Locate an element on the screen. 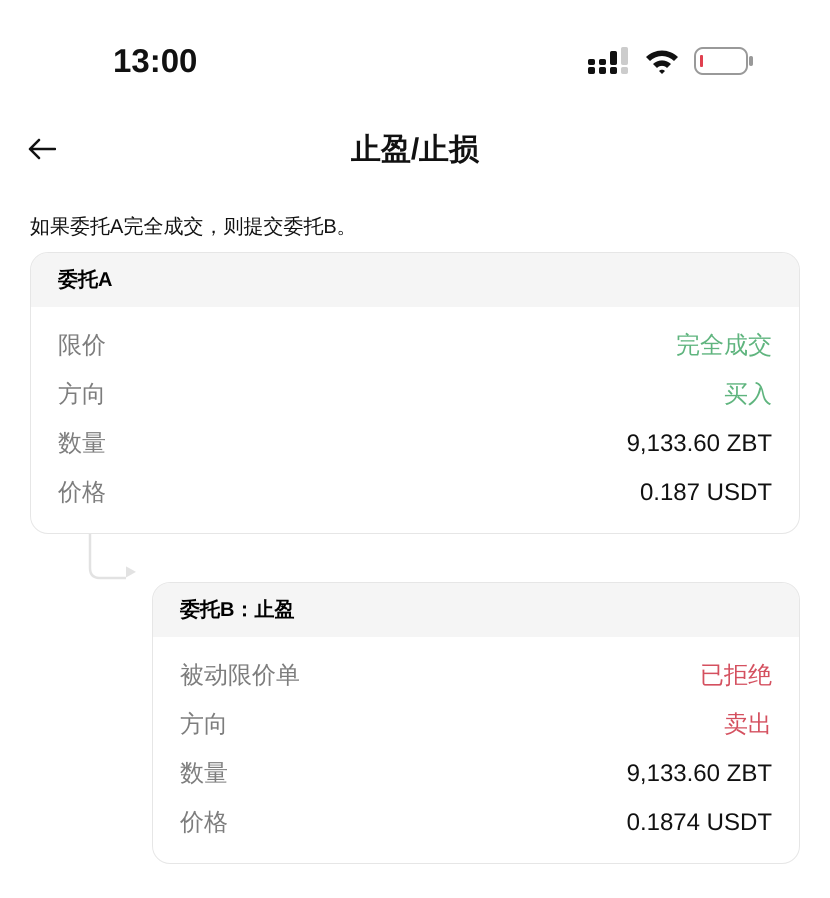  signal-icon is located at coordinates (609, 61).